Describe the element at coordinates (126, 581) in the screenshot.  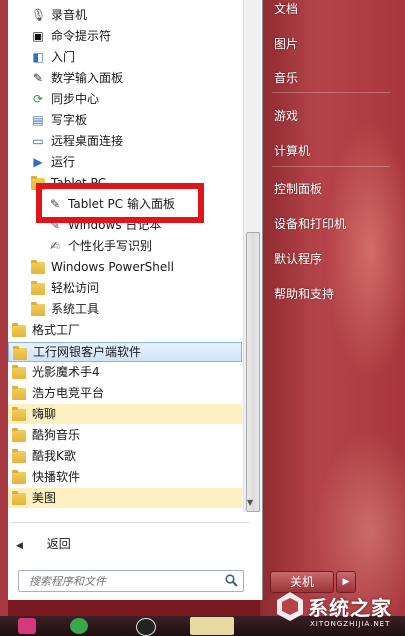
I see `search-input` at that location.